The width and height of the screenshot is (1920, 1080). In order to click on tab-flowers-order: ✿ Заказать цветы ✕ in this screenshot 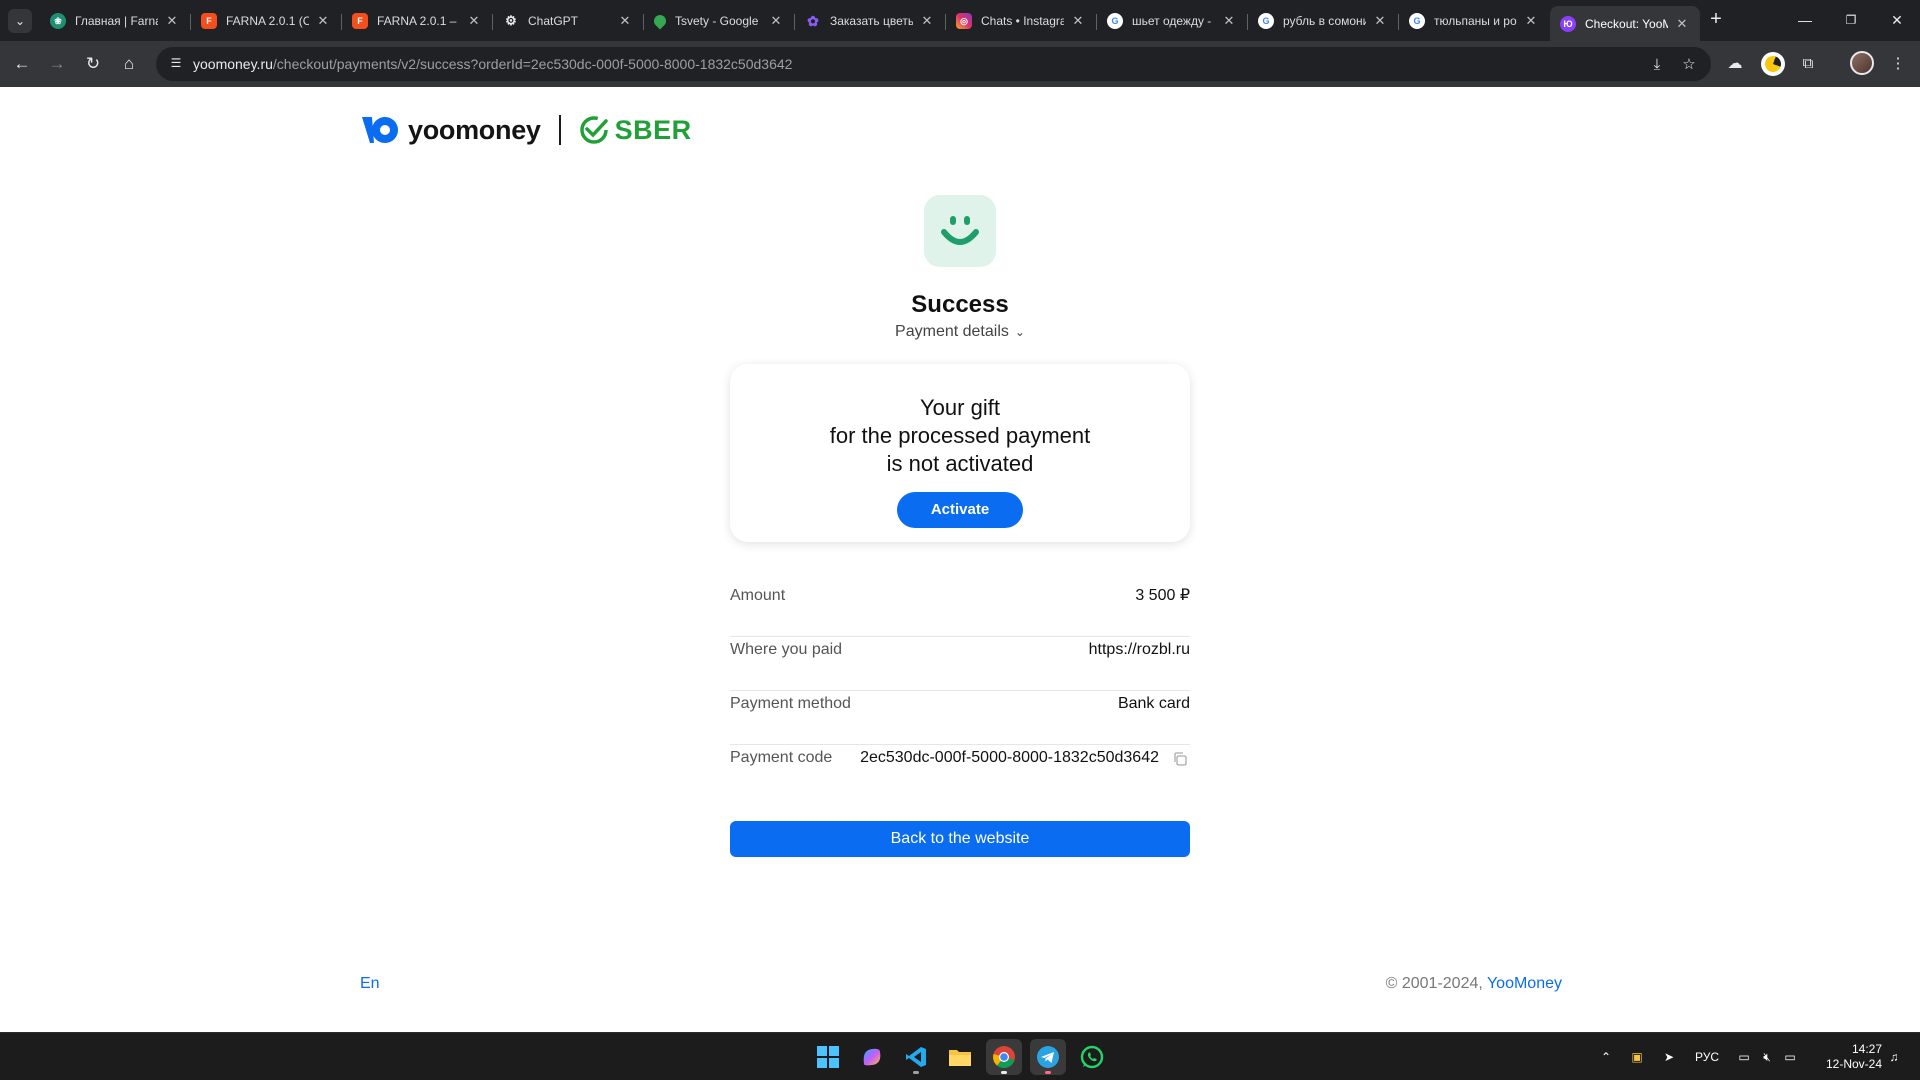, I will do `click(870, 21)`.